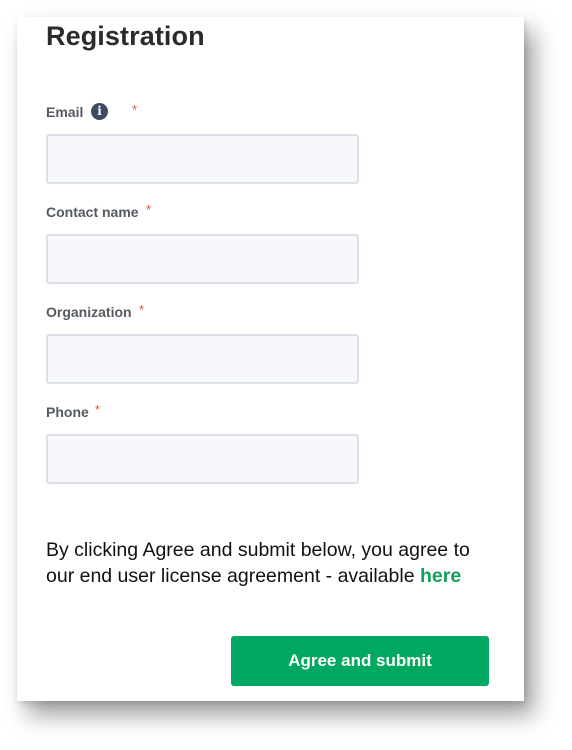 The width and height of the screenshot is (572, 750). I want to click on agree-and-submit-button: Agree and submit, so click(360, 661).